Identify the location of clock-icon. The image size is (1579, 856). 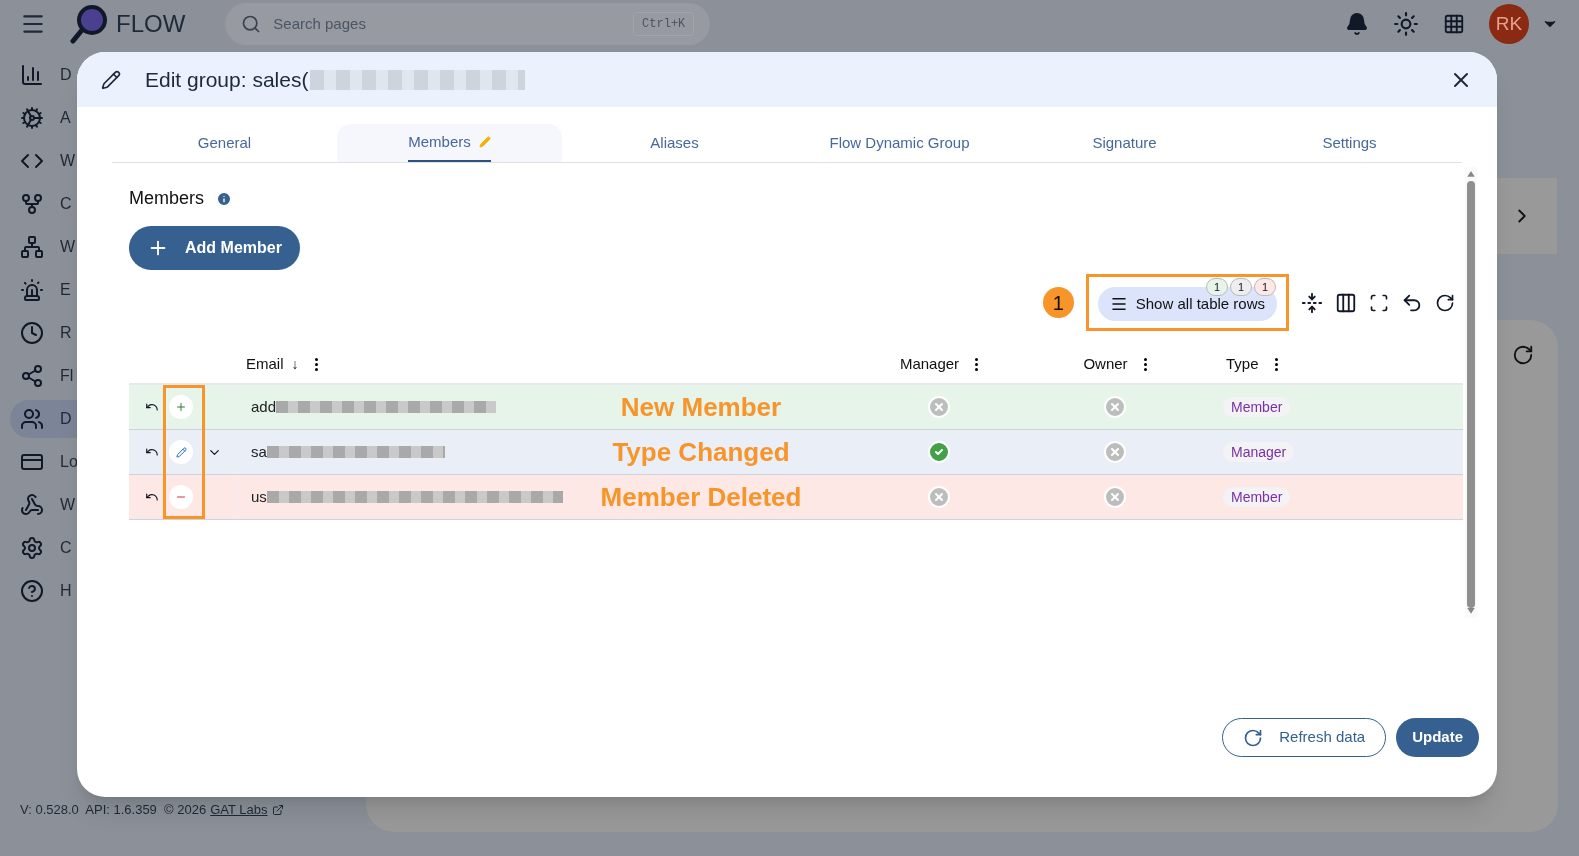
(32, 333).